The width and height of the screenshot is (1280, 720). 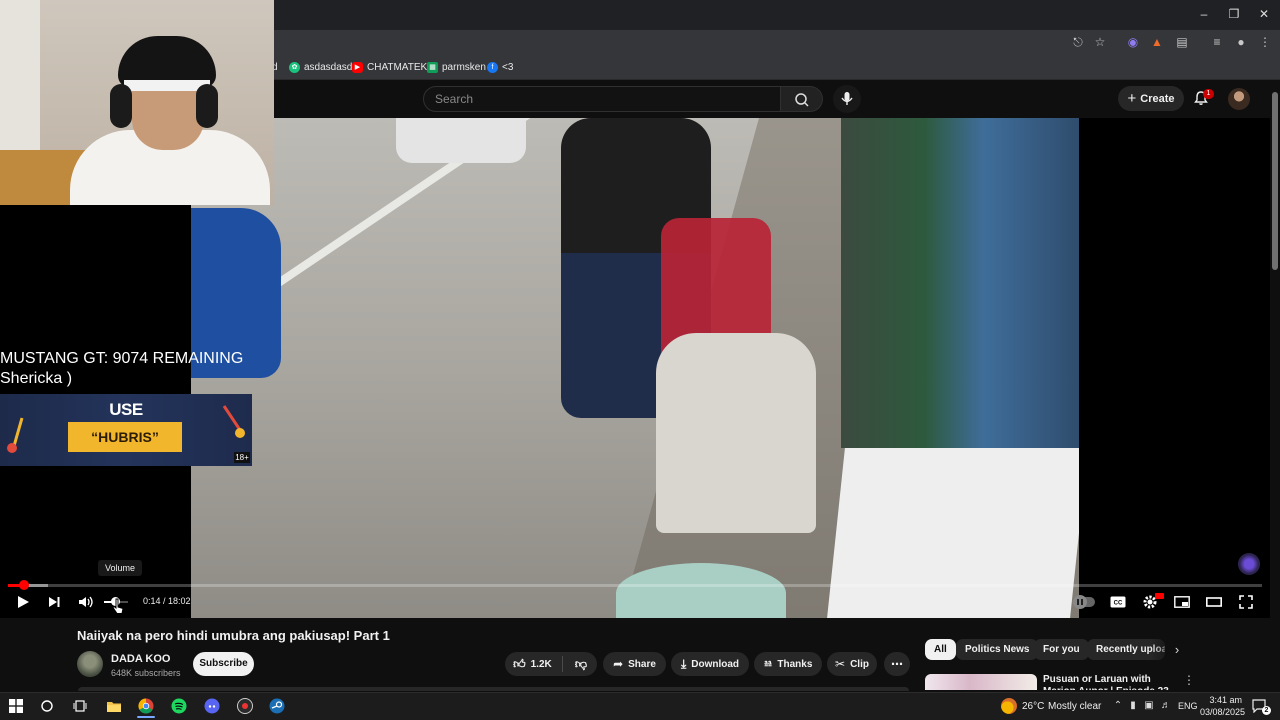 What do you see at coordinates (802, 99) in the screenshot?
I see `search-button` at bounding box center [802, 99].